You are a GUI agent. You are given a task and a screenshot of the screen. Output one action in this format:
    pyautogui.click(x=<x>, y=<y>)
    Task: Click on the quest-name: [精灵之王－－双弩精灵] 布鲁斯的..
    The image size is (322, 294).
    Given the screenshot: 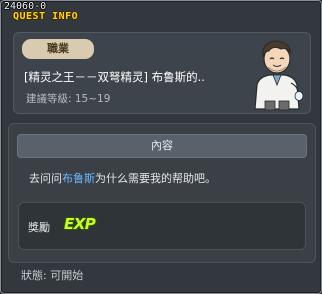 What is the action you would take?
    pyautogui.click(x=114, y=77)
    